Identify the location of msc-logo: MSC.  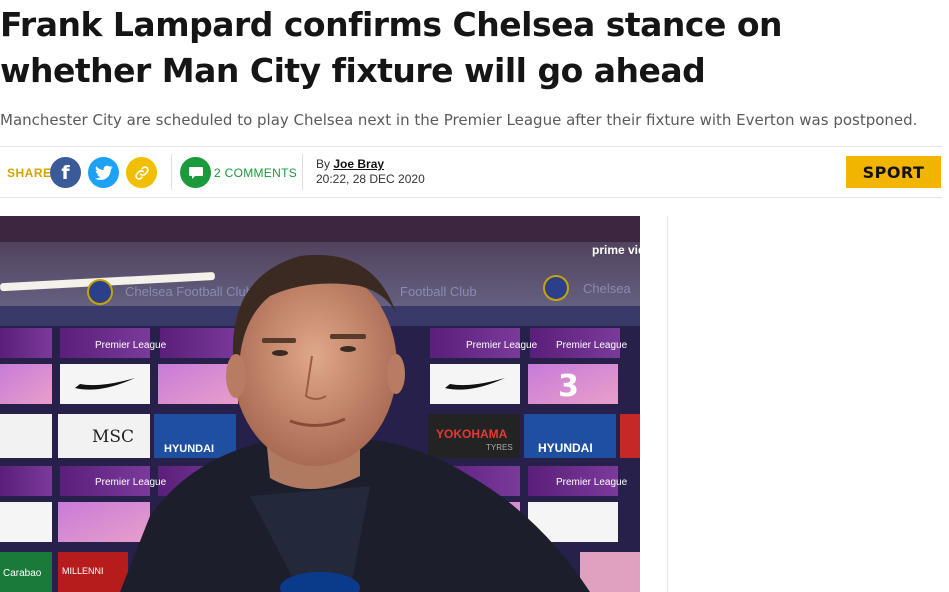
(113, 437).